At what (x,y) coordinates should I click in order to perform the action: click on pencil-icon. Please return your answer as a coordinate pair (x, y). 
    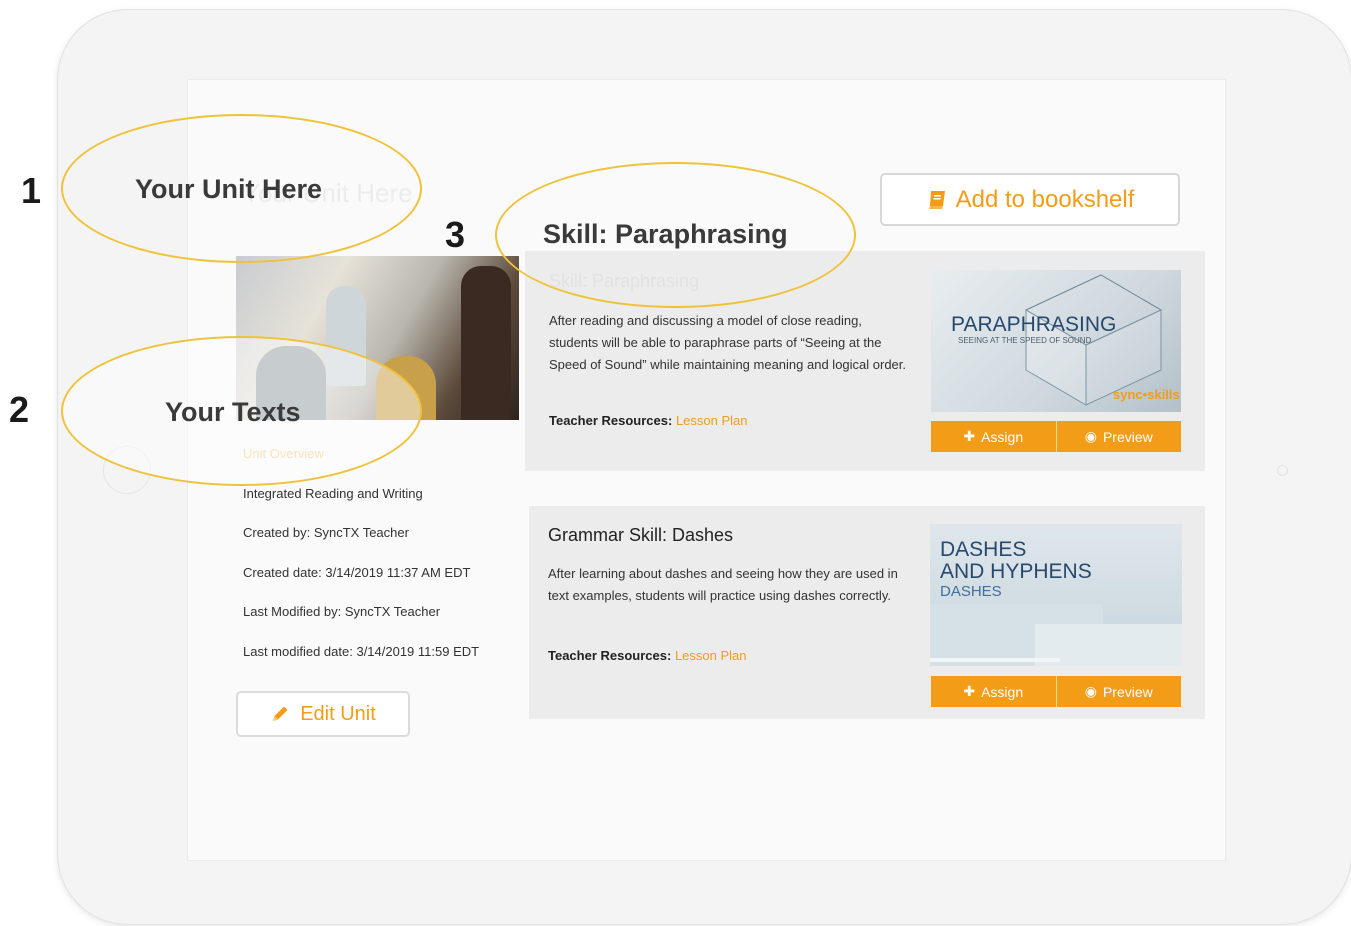
    Looking at the image, I should click on (280, 713).